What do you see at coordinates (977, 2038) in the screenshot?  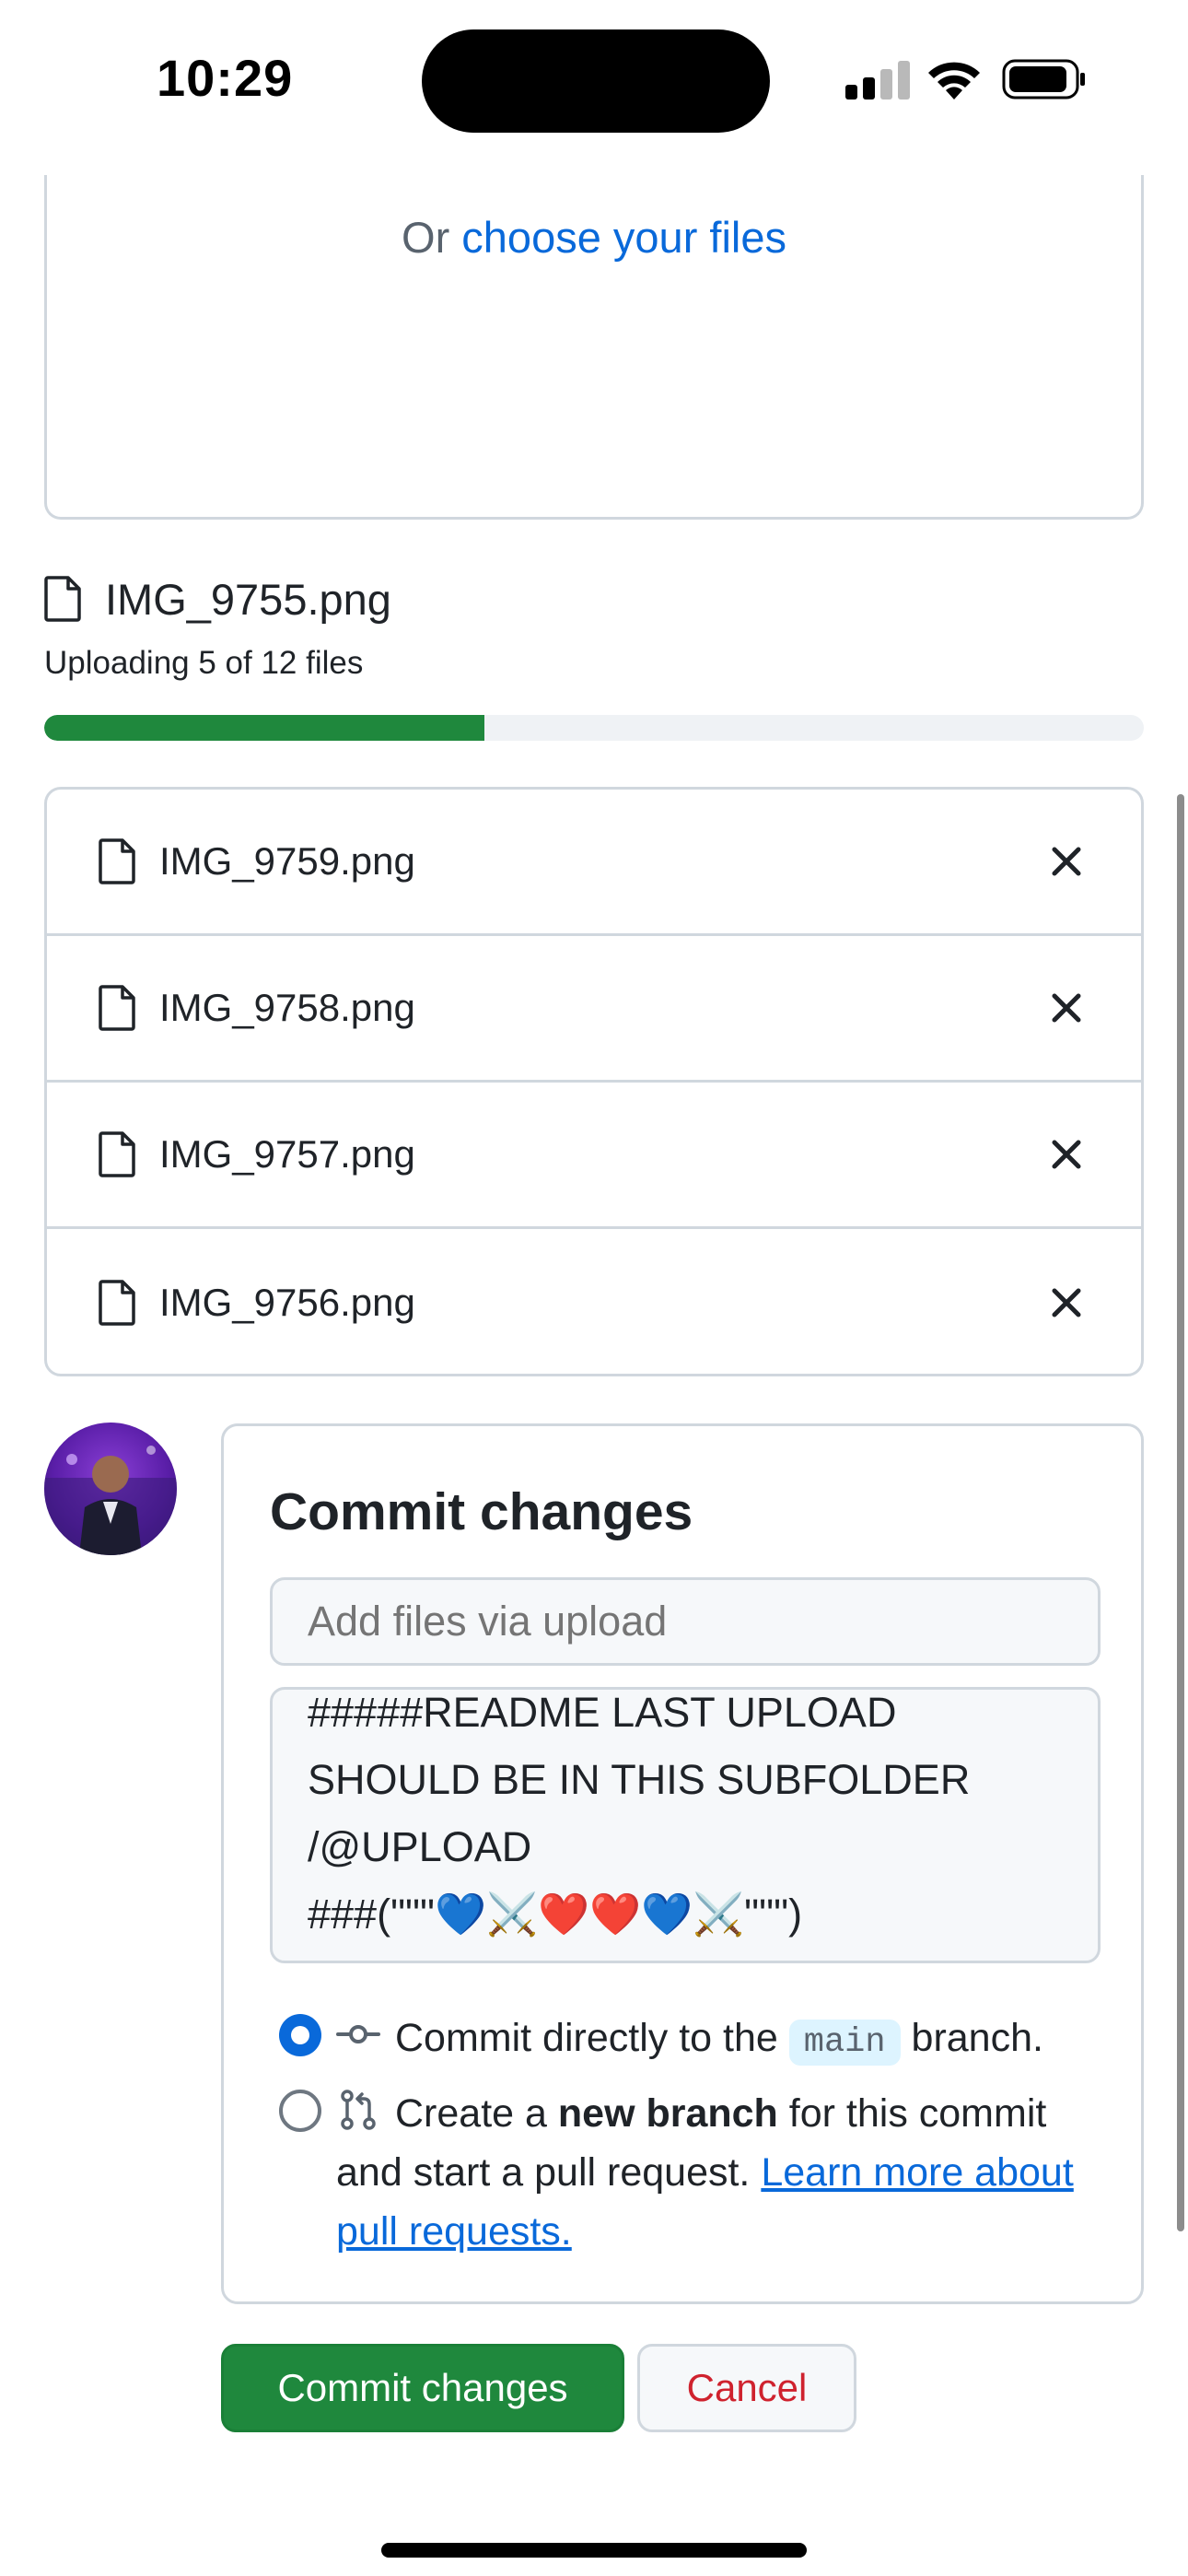 I see `commit-direct-after: branch.` at bounding box center [977, 2038].